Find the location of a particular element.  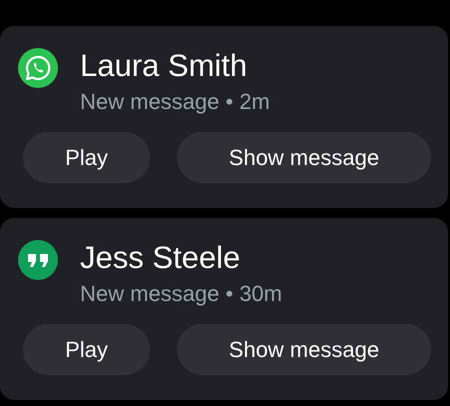

notification-subtitle: New message • 30m is located at coordinates (181, 294).